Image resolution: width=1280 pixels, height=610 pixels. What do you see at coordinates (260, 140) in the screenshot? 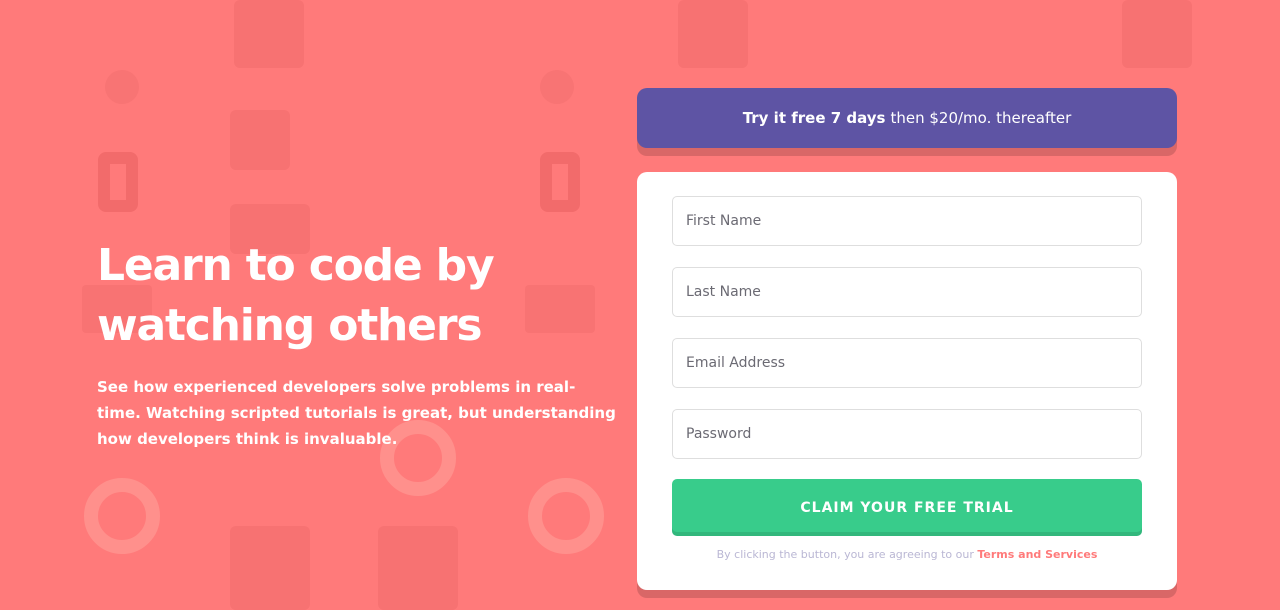
I see `blocks-icon` at bounding box center [260, 140].